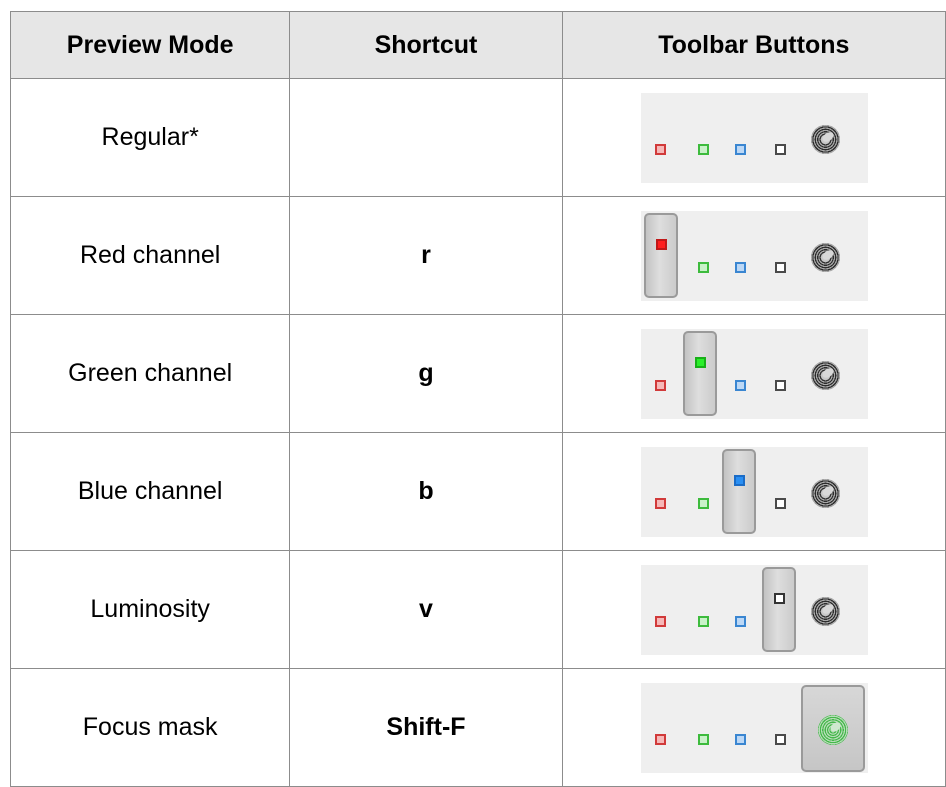  I want to click on mode-cell: Blue channel, so click(150, 491).